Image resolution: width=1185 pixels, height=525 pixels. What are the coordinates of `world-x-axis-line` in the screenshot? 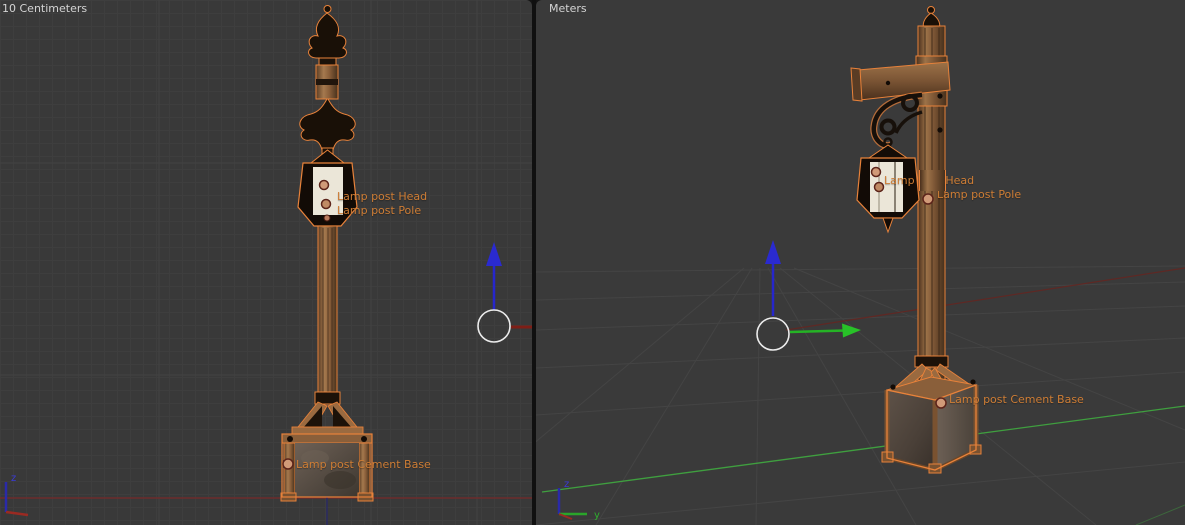 It's located at (985, 299).